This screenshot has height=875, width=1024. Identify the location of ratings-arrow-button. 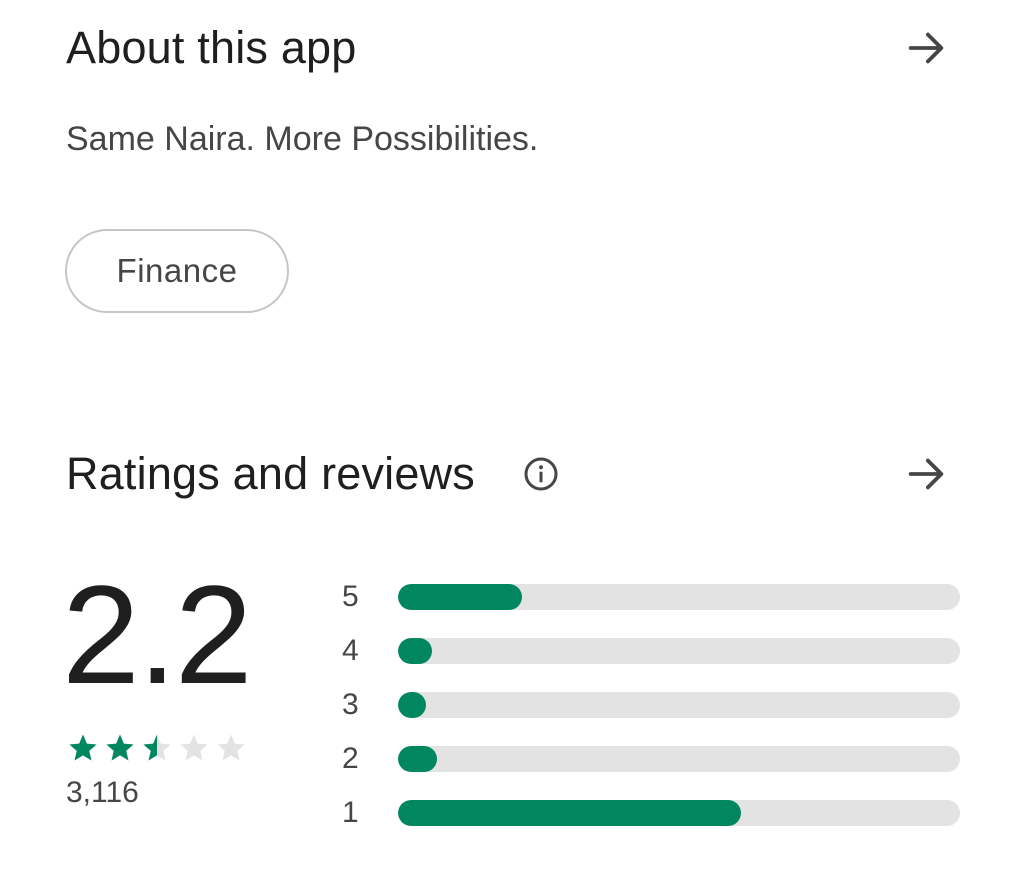
(926, 474).